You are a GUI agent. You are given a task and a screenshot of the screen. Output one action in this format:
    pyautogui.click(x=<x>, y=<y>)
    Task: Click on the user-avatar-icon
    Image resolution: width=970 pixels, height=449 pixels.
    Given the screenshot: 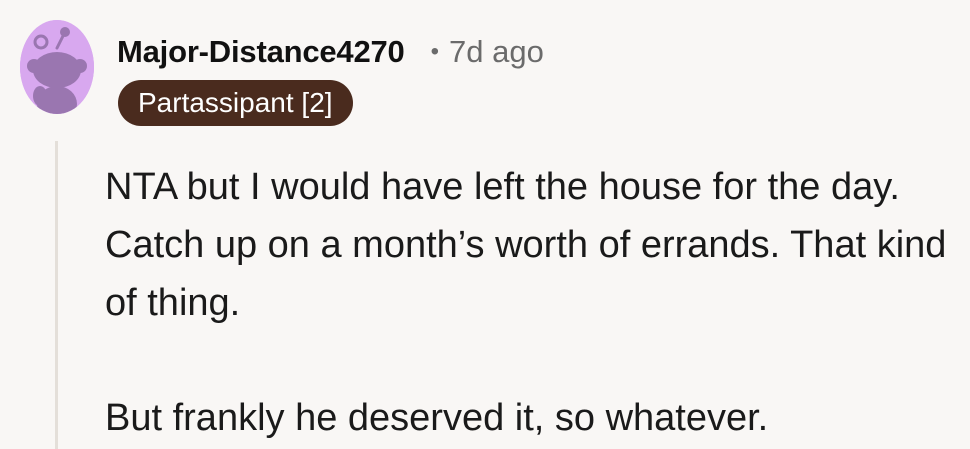 What is the action you would take?
    pyautogui.click(x=57, y=67)
    